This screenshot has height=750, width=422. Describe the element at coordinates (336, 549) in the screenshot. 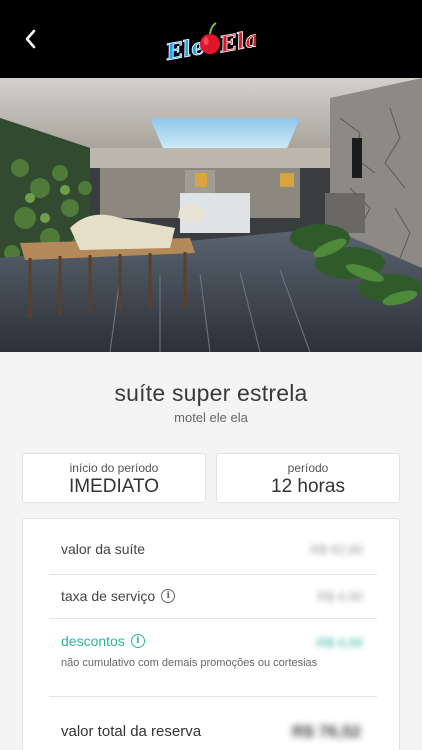

I see `suite-value: R$ 82,90` at that location.